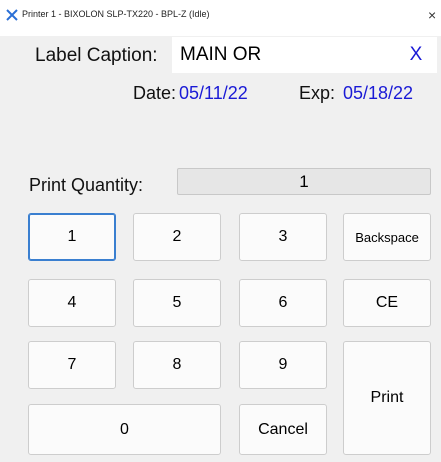 This screenshot has height=462, width=441. What do you see at coordinates (387, 398) in the screenshot?
I see `print-button: Print` at bounding box center [387, 398].